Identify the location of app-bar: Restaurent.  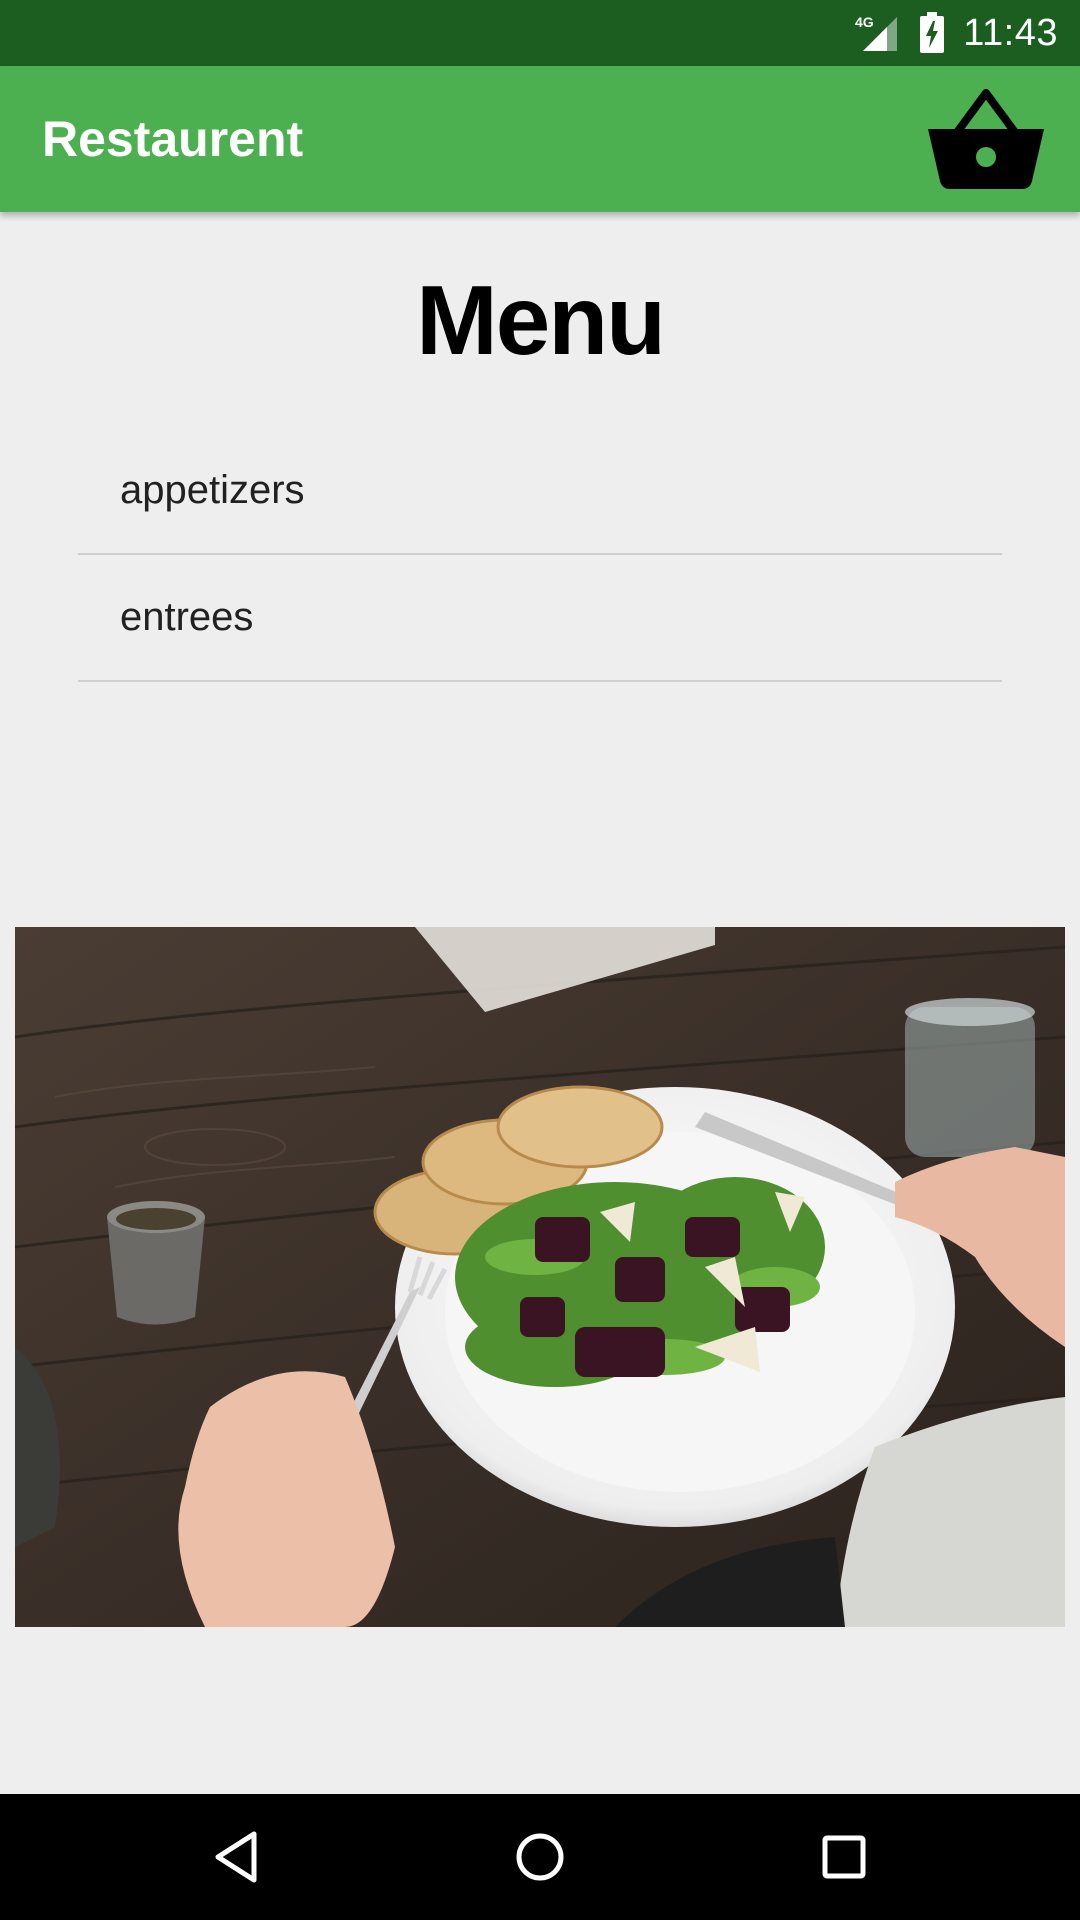
(540, 139).